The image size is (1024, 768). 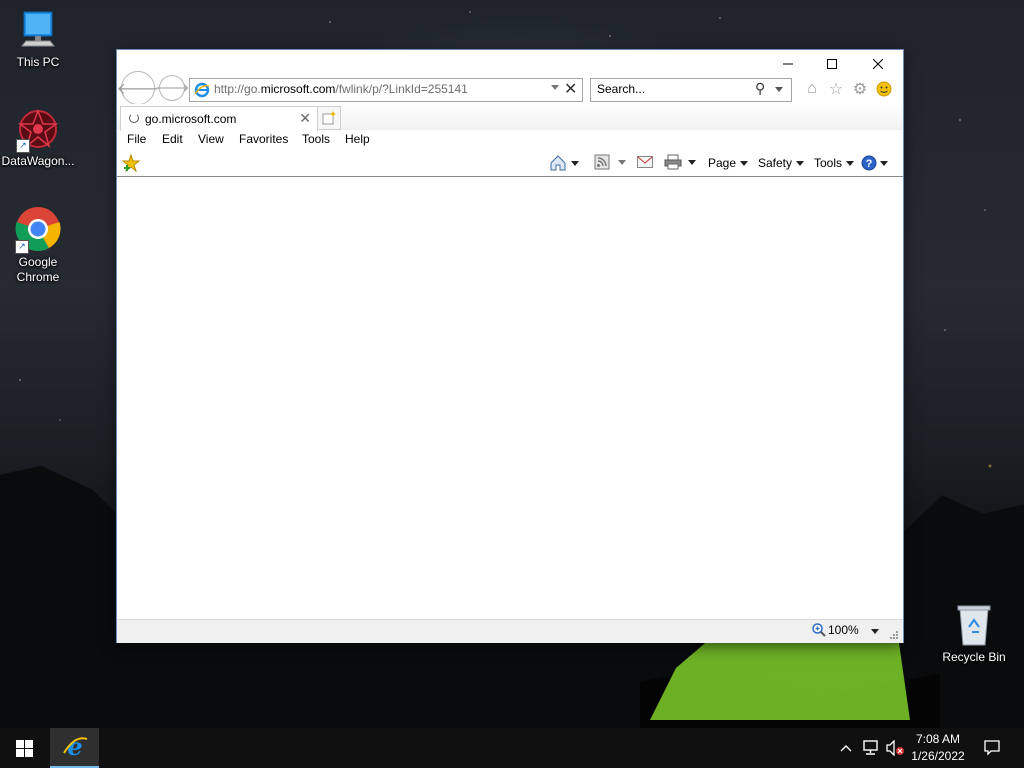 I want to click on desktop-icon-google-chrome: ↗ Google Chrome, so click(x=38, y=245).